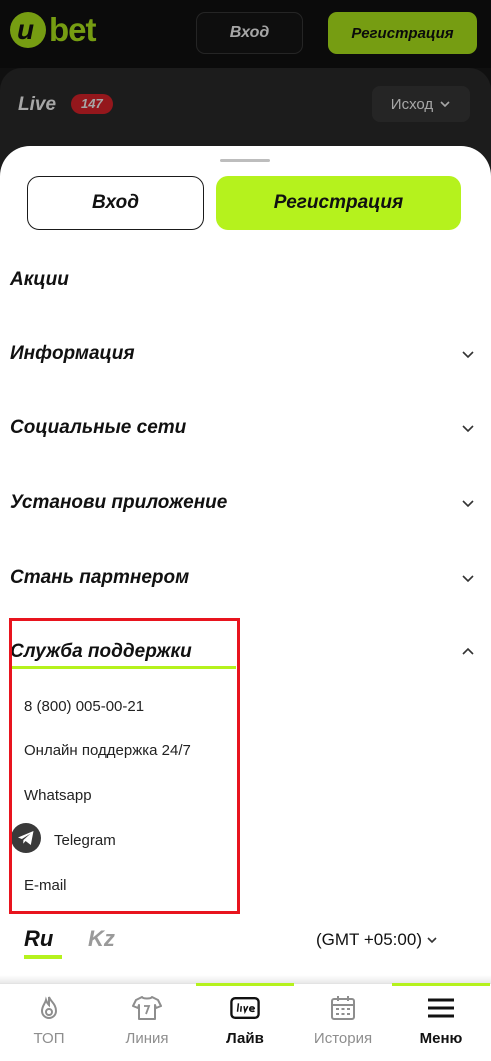 Image resolution: width=491 pixels, height=1061 pixels. Describe the element at coordinates (101, 939) in the screenshot. I see `language-kz: Kz` at that location.